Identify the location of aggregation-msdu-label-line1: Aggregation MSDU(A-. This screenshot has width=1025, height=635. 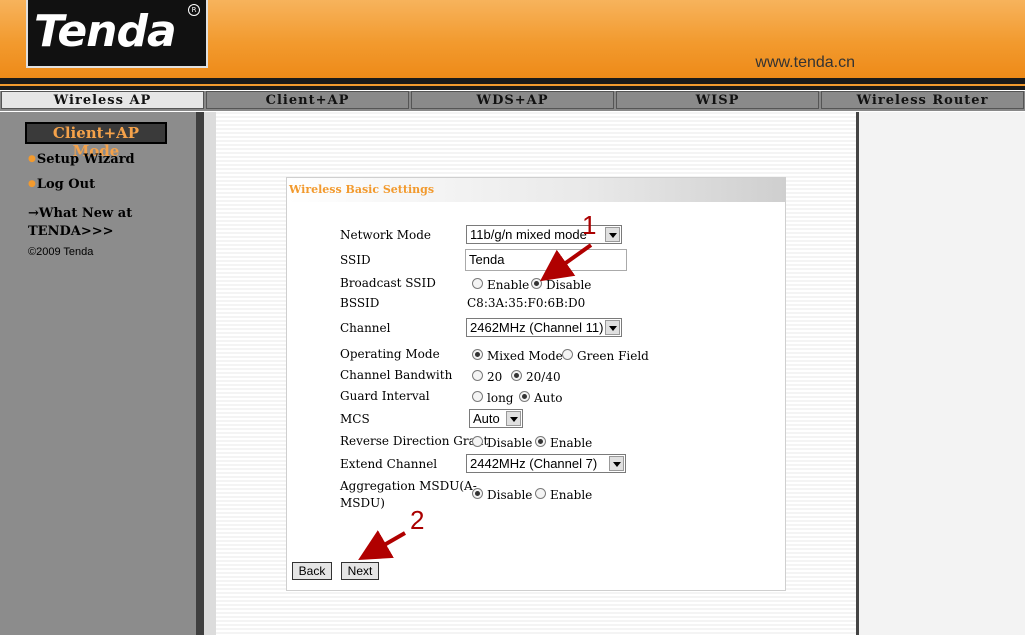
(408, 486).